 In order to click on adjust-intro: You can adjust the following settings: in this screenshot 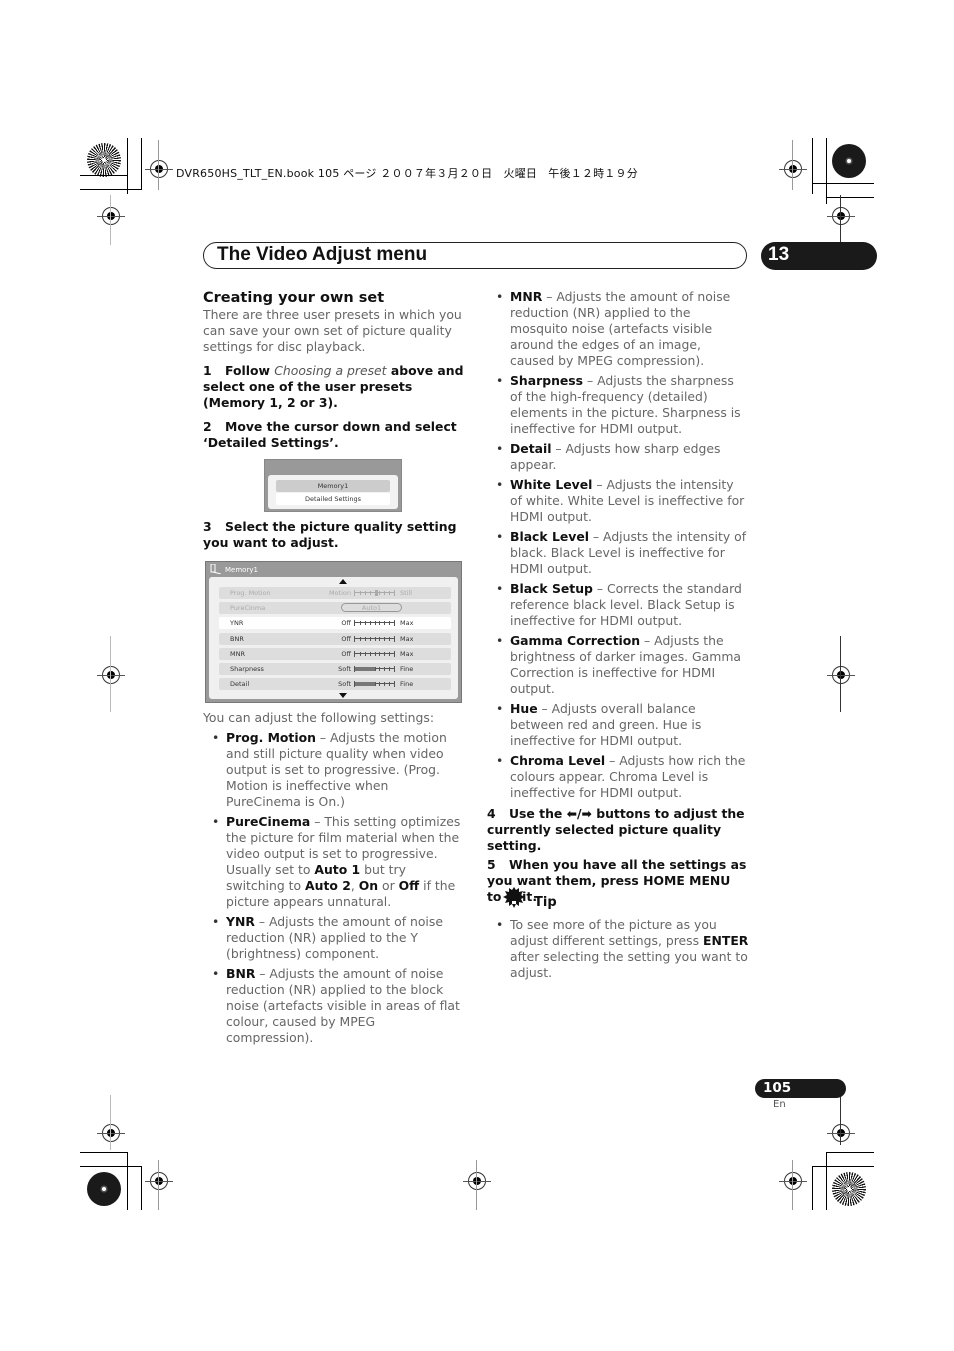, I will do `click(318, 717)`.